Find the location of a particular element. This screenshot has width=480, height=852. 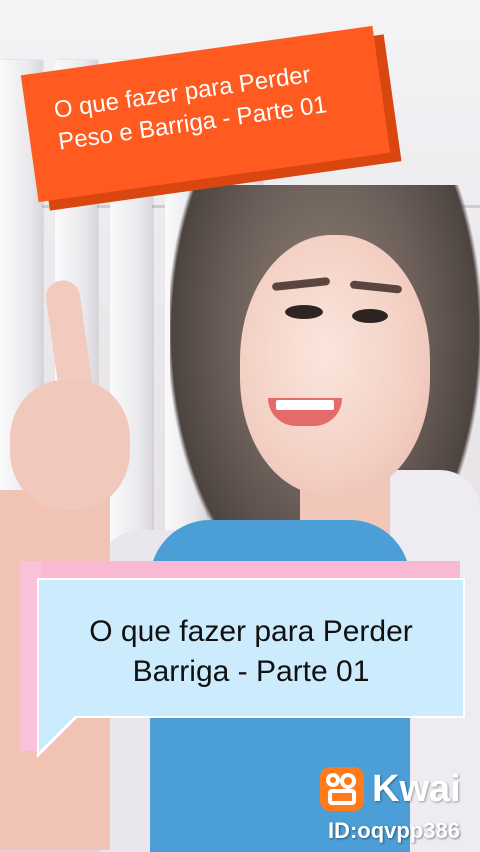

caption-tail-inner is located at coordinates (57, 734).